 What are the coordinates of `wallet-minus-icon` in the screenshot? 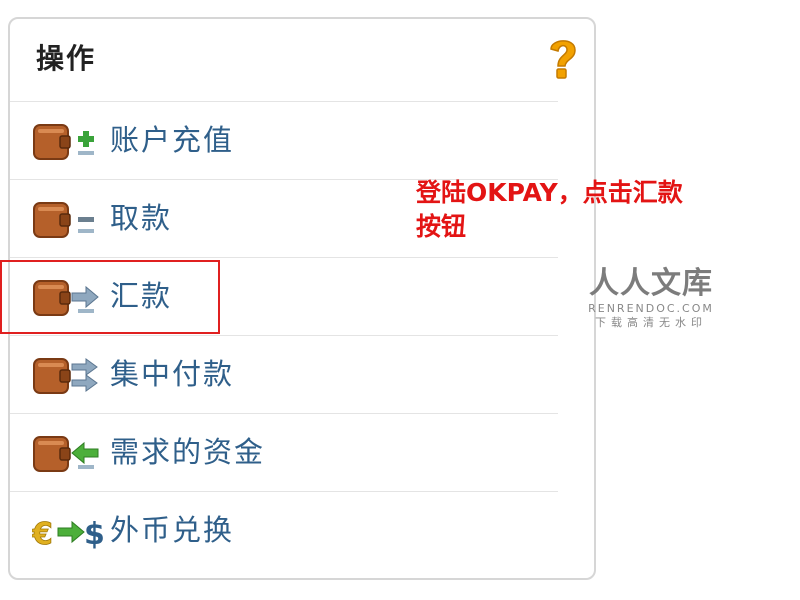 It's located at (67, 220).